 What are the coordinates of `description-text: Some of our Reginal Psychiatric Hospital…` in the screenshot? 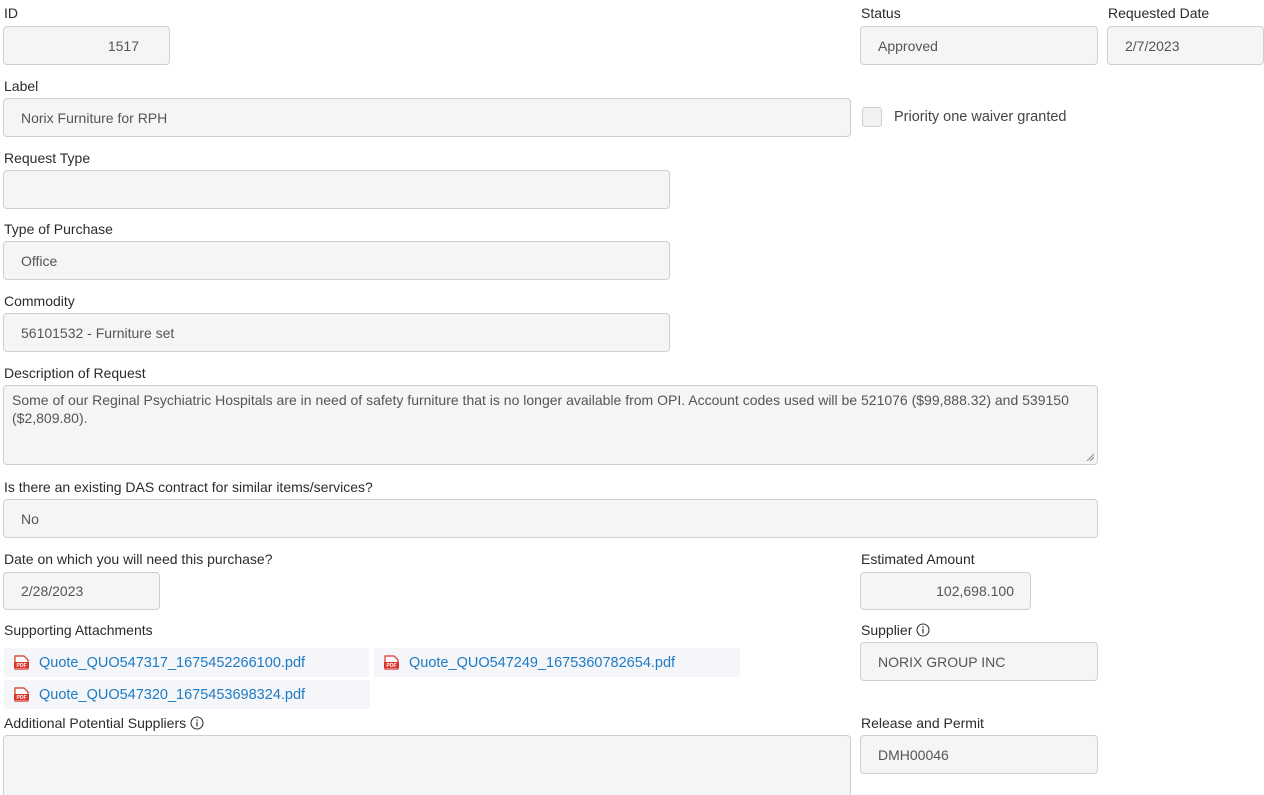 It's located at (540, 409).